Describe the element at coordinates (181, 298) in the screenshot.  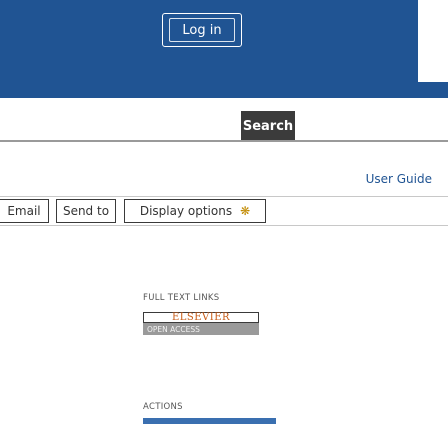
I see `full-text-links-heading: FULL TEXT LINKS` at that location.